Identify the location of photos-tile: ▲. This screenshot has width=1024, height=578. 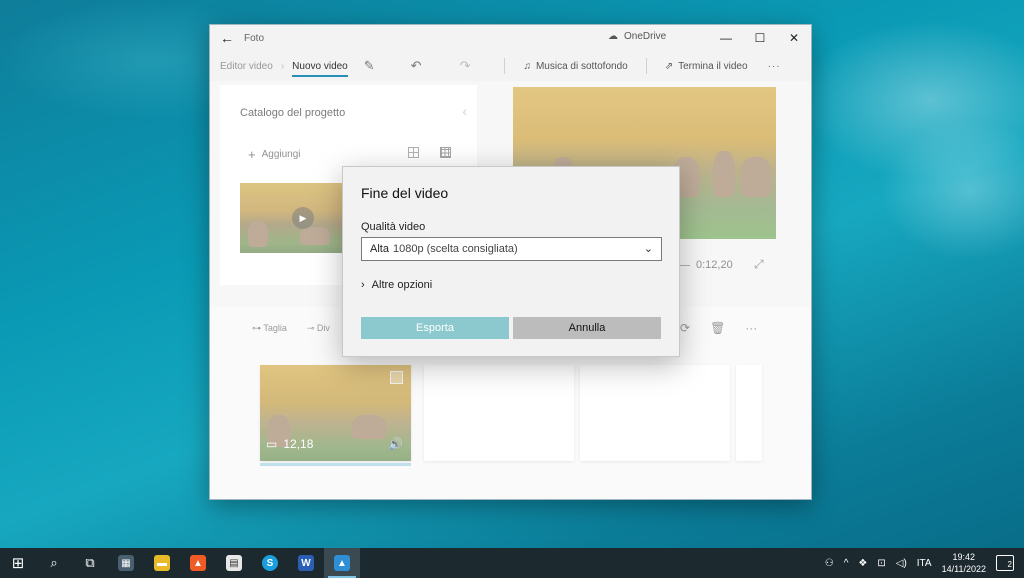
(342, 563).